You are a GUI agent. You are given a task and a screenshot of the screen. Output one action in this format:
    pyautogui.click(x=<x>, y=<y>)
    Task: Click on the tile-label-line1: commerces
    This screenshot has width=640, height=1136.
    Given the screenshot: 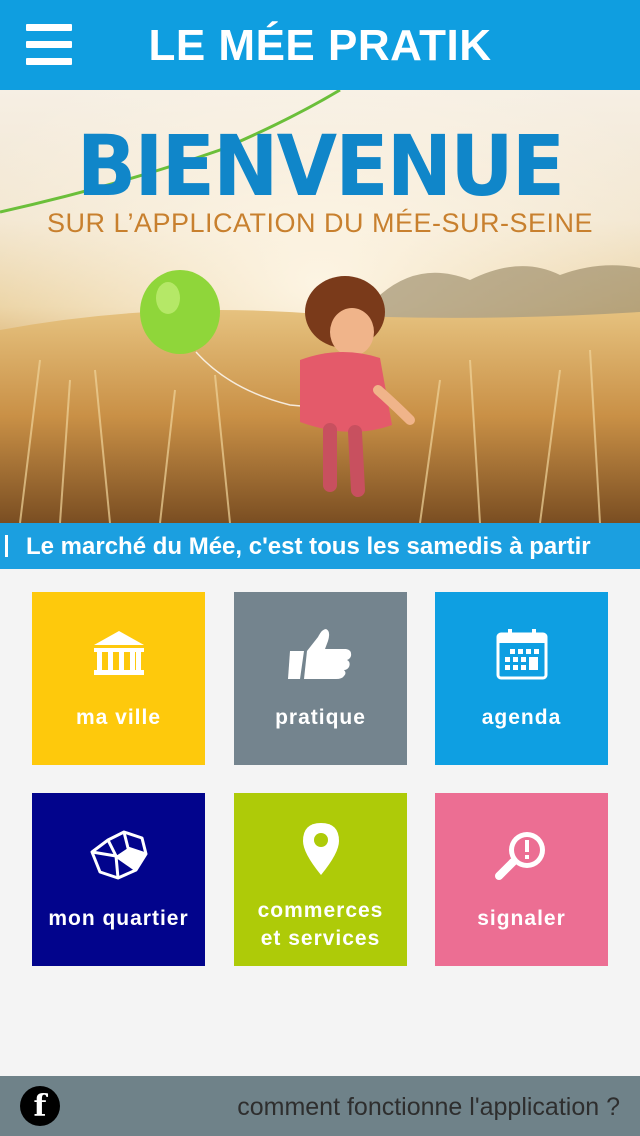 What is the action you would take?
    pyautogui.click(x=320, y=910)
    